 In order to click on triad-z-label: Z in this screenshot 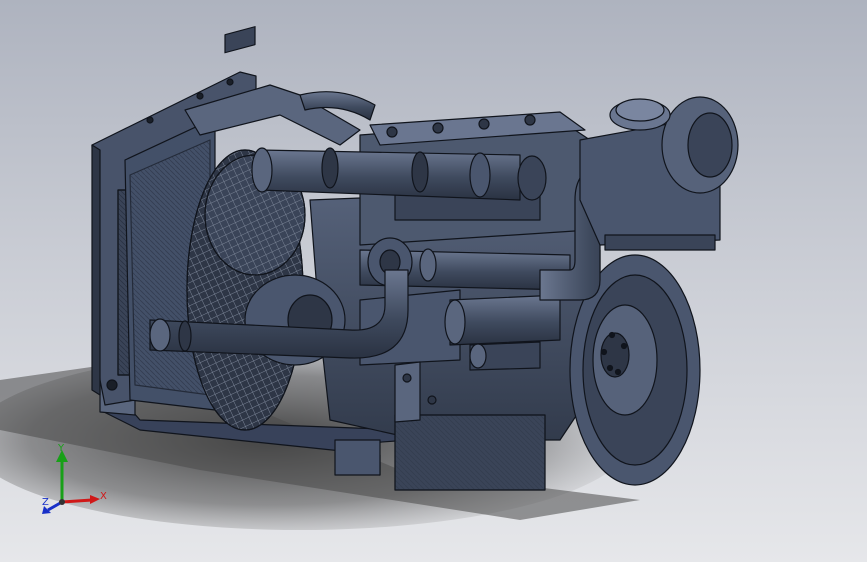, I will do `click(45, 502)`.